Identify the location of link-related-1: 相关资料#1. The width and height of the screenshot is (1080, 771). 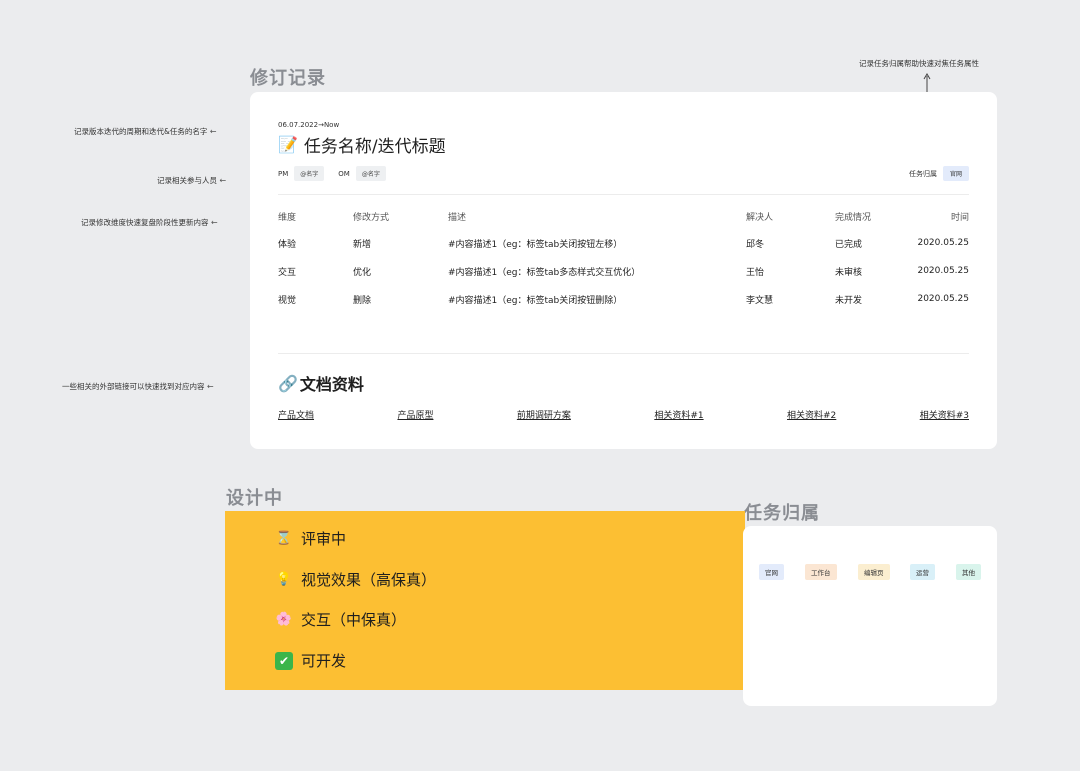
(678, 414).